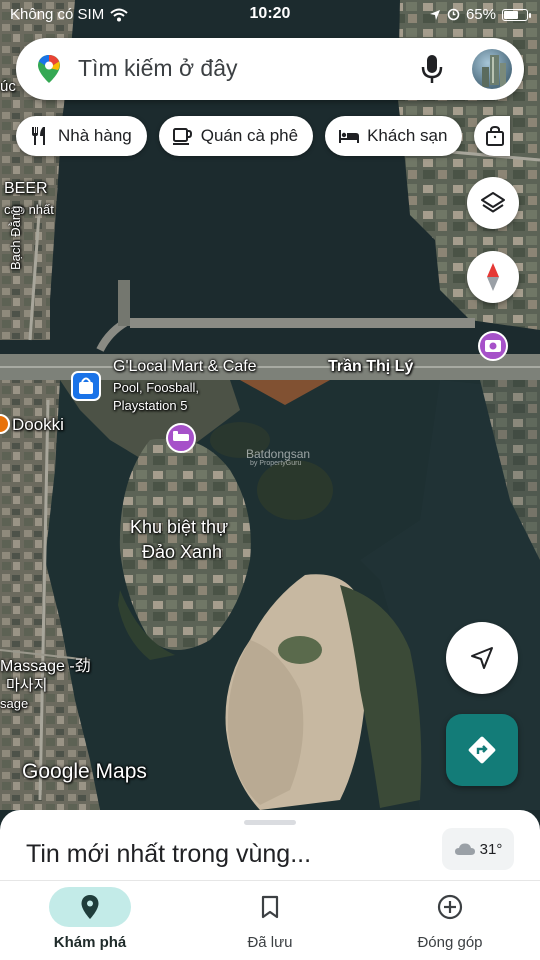  What do you see at coordinates (38, 425) in the screenshot?
I see `poi-label-dookki: Dookki` at bounding box center [38, 425].